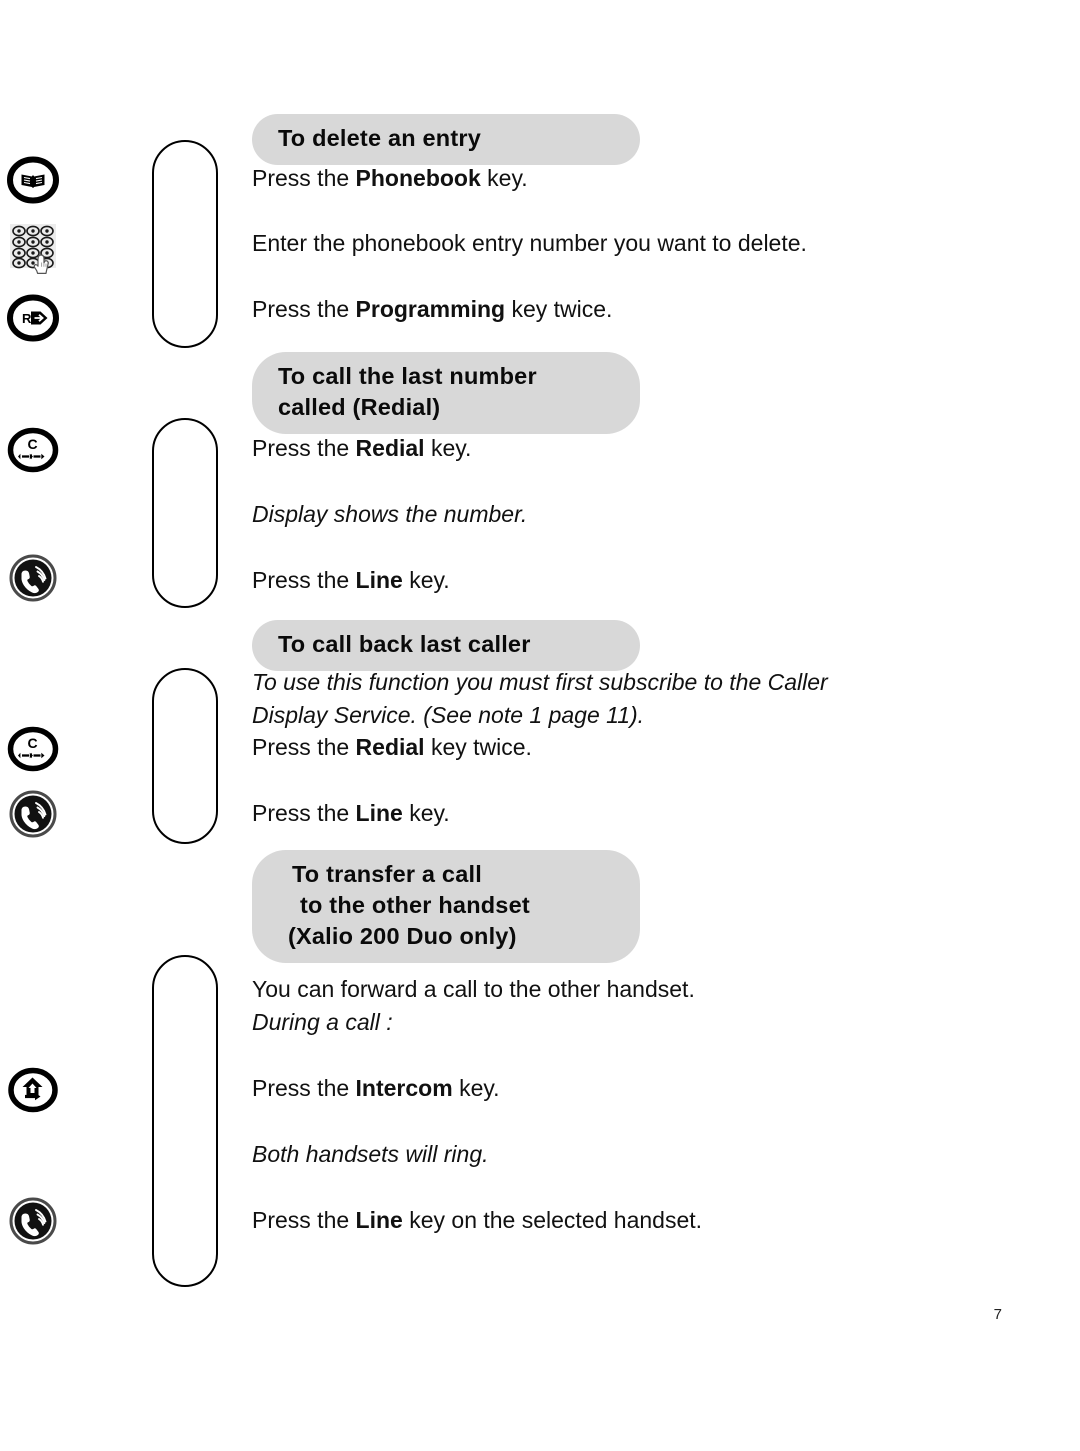 The height and width of the screenshot is (1451, 1080). What do you see at coordinates (387, 874) in the screenshot?
I see `heading-transfer-line1: To transfer a call` at bounding box center [387, 874].